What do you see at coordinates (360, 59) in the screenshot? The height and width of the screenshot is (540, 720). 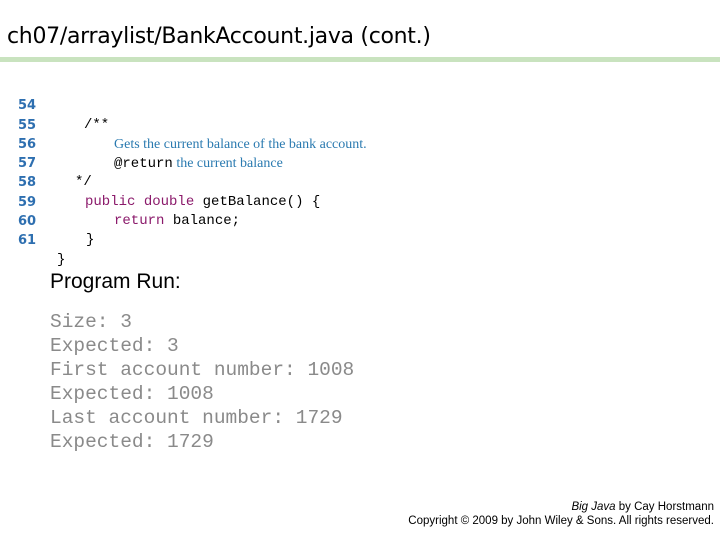 I see `title-divider` at bounding box center [360, 59].